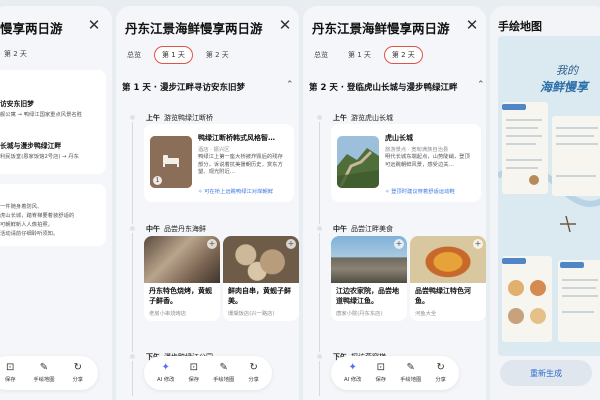 The height and width of the screenshot is (400, 600). Describe the element at coordinates (37, 216) in the screenshot. I see `tip-line: 虎山长城，踏脊梯要着装舒适的` at that location.